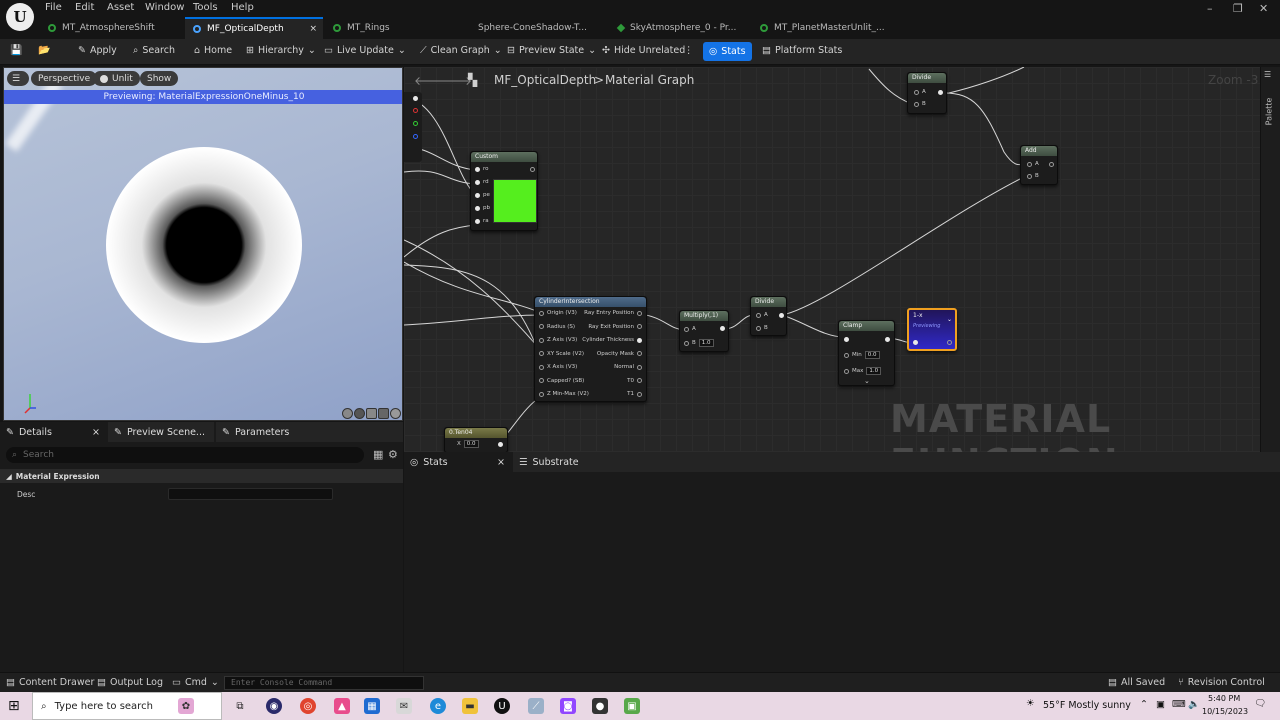  What do you see at coordinates (274, 706) in the screenshot?
I see `app-icon-1: ◉` at bounding box center [274, 706].